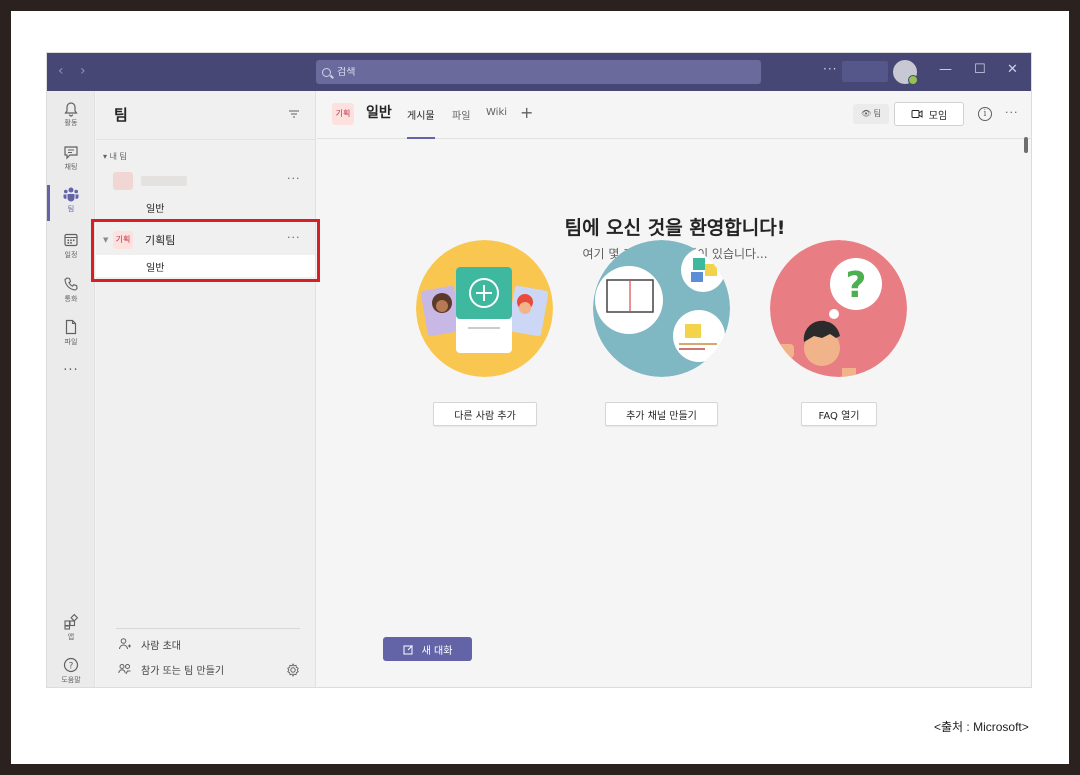 The width and height of the screenshot is (1080, 775). What do you see at coordinates (293, 670) in the screenshot?
I see `gear-icon` at bounding box center [293, 670].